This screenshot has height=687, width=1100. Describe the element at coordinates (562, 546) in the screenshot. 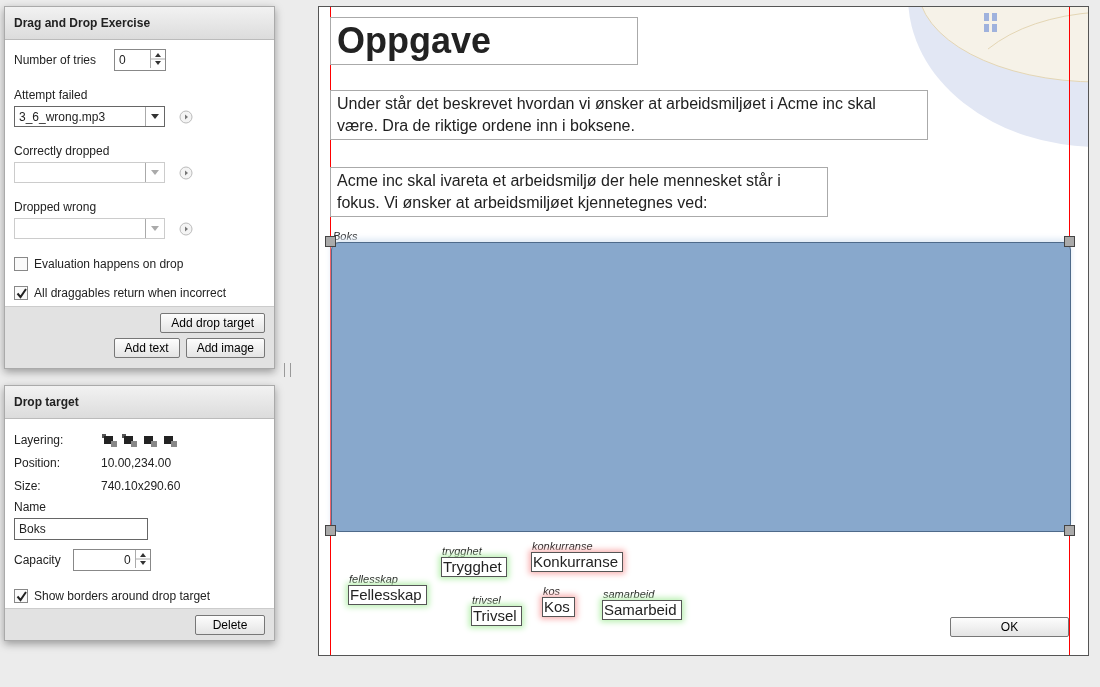

I see `draggable-label: konkurranse` at that location.